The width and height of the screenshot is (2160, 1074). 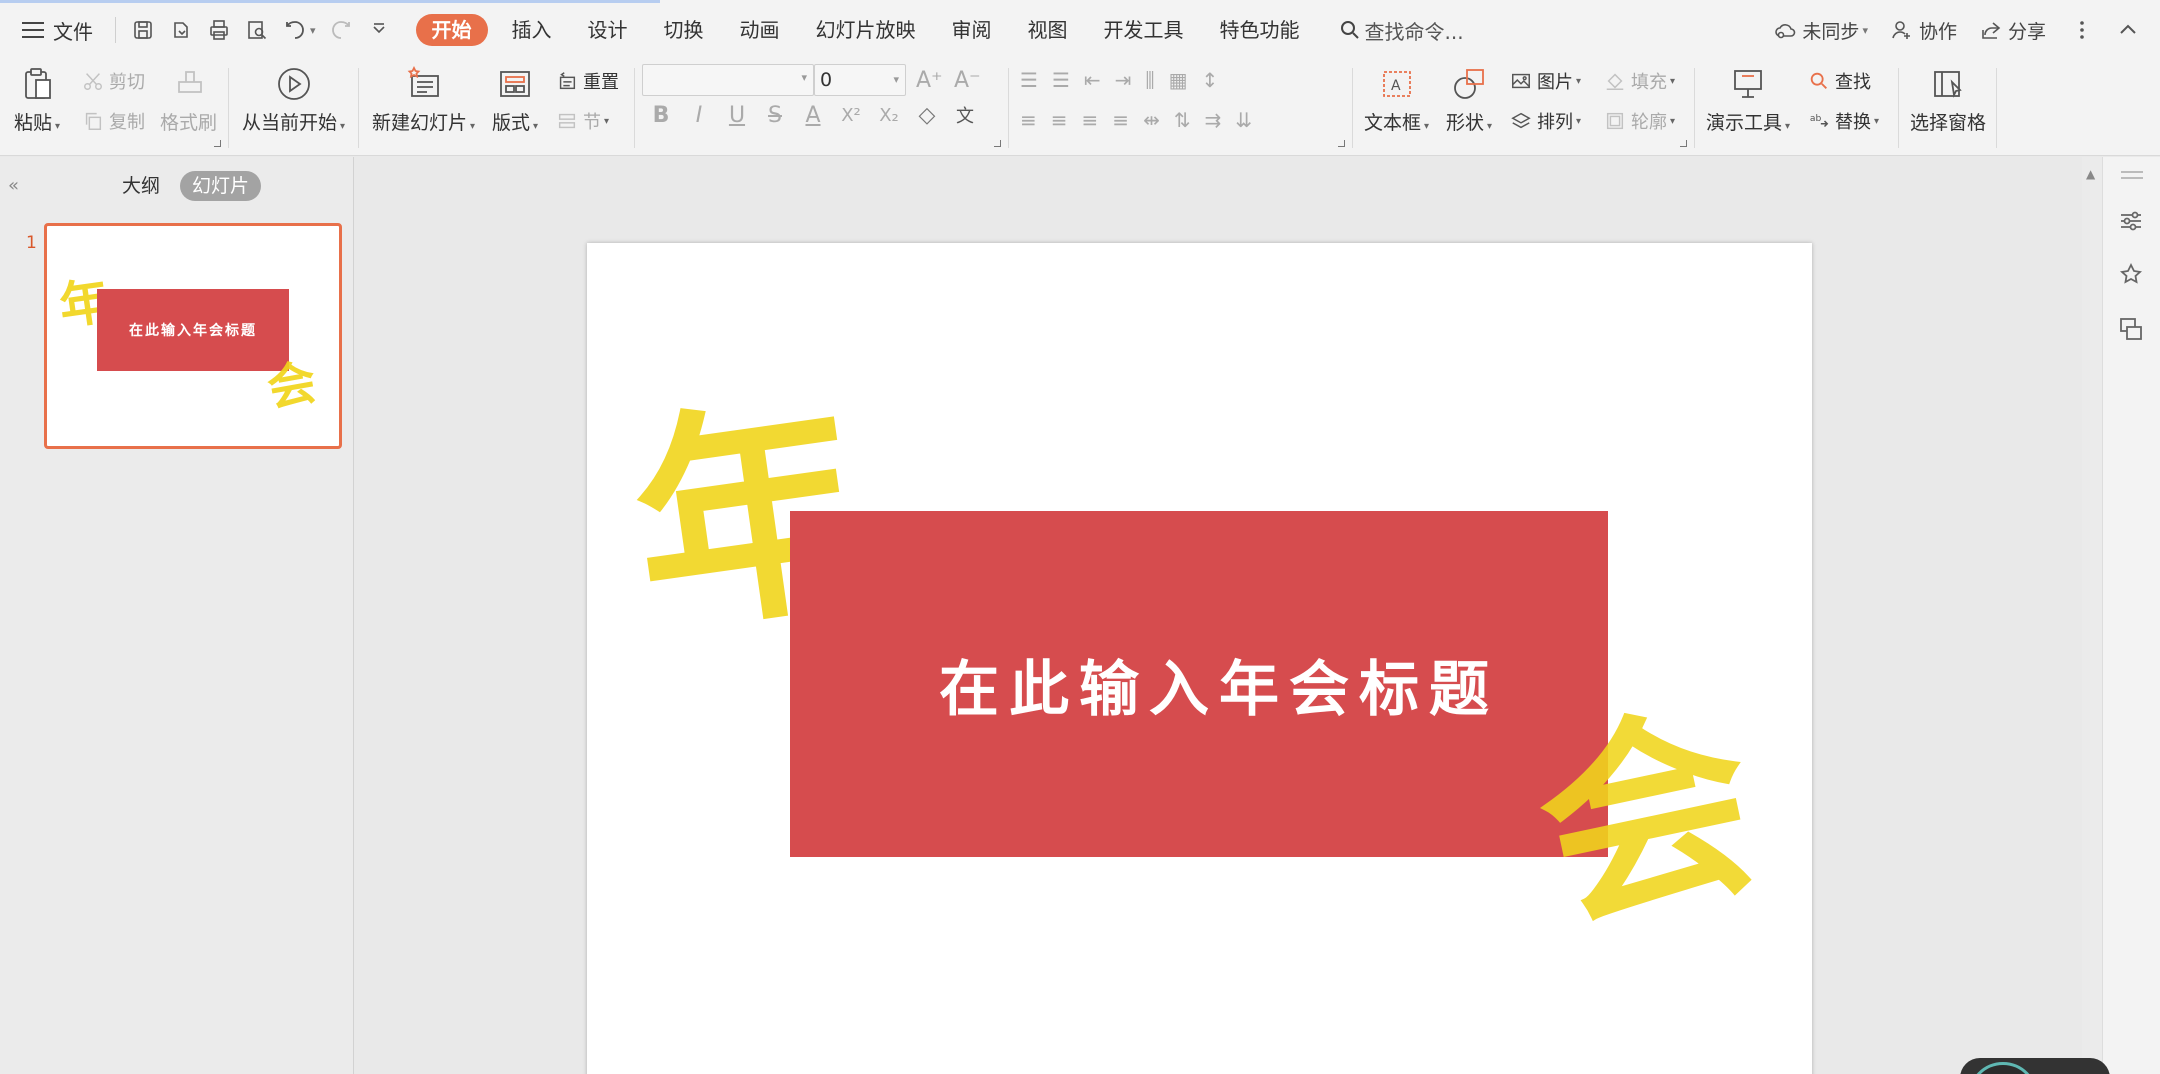 What do you see at coordinates (141, 186) in the screenshot?
I see `tab-outline: 大纲` at bounding box center [141, 186].